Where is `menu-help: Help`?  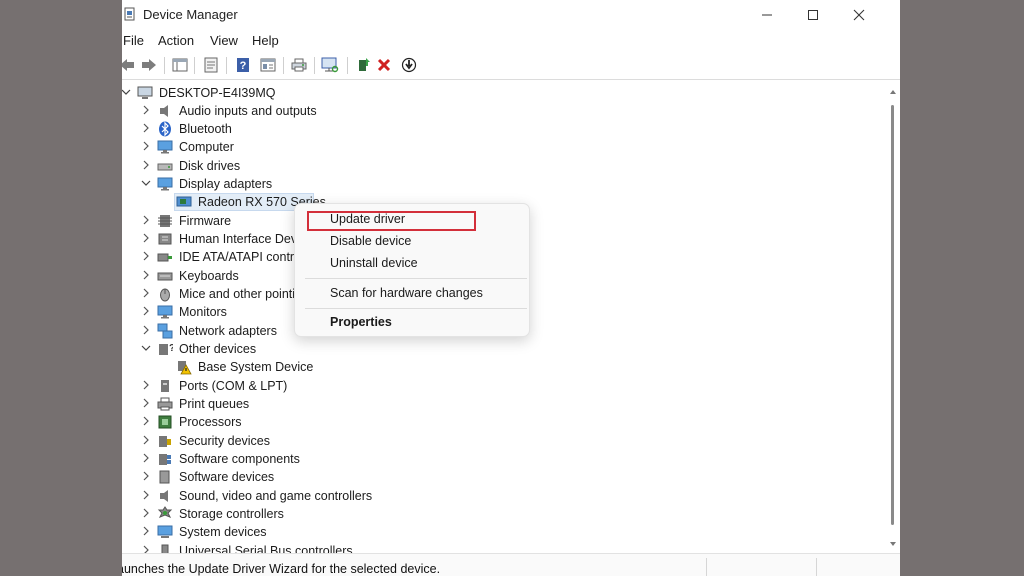
menu-help: Help is located at coordinates (265, 40).